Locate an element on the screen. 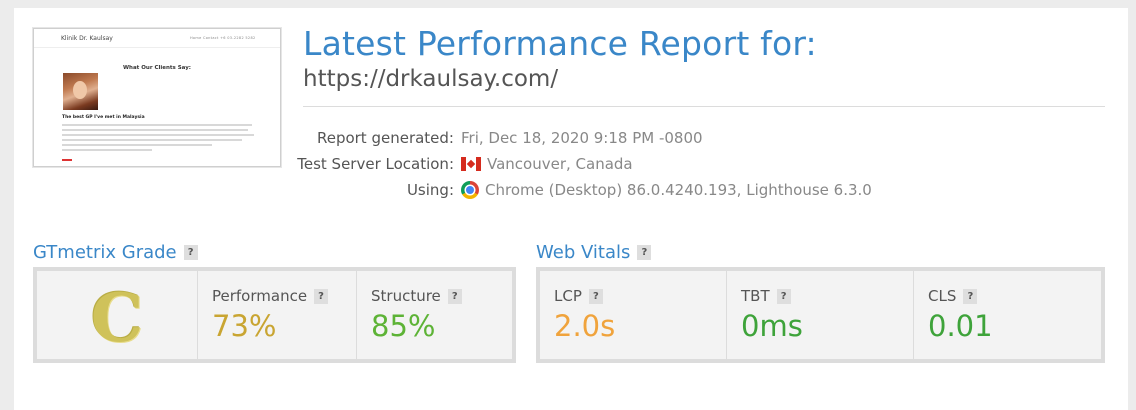 This screenshot has height=410, width=1136. meta-value: Fri, Dec 18, 2020 9:18 PM -0800 is located at coordinates (582, 138).